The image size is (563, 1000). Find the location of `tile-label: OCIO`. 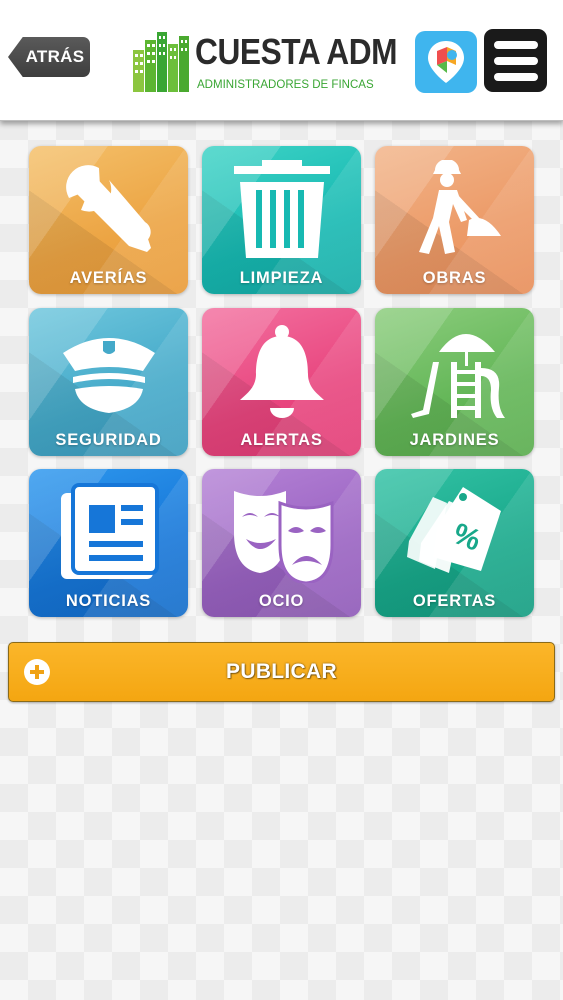

tile-label: OCIO is located at coordinates (281, 601).